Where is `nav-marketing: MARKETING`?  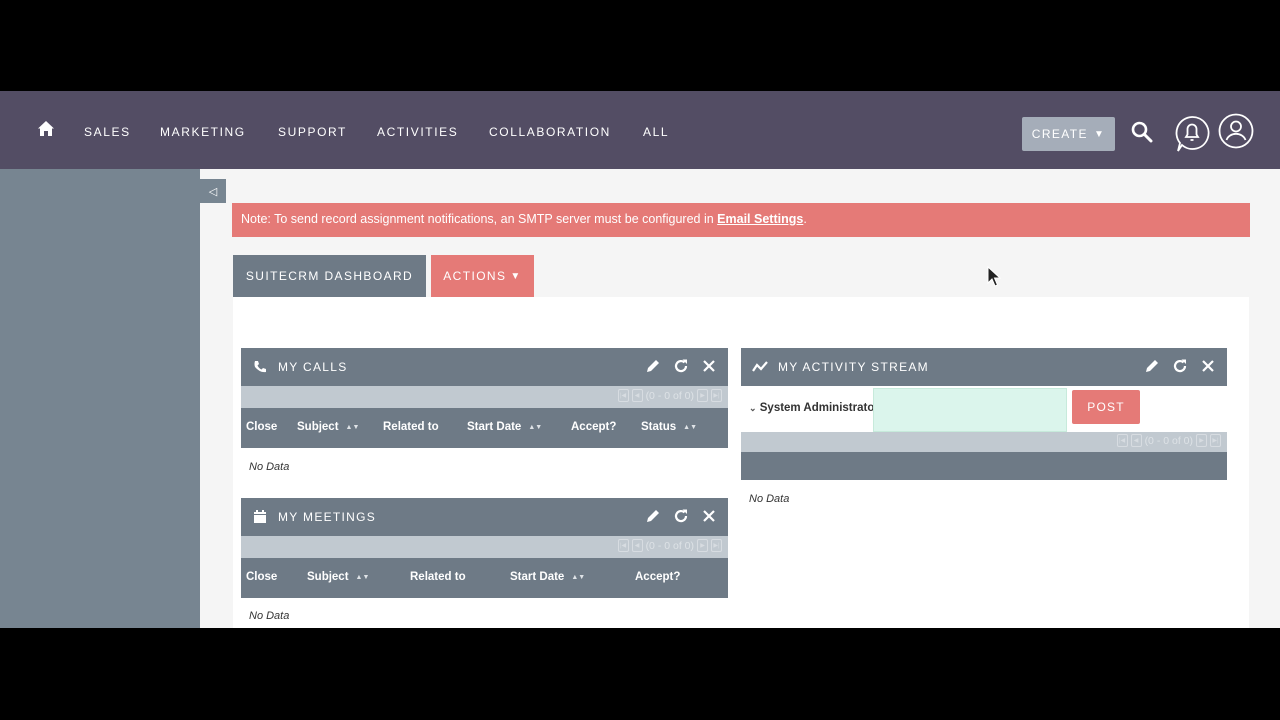 nav-marketing: MARKETING is located at coordinates (203, 132).